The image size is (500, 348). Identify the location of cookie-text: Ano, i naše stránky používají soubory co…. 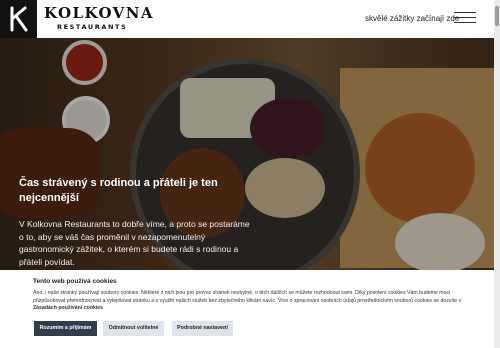
(253, 301).